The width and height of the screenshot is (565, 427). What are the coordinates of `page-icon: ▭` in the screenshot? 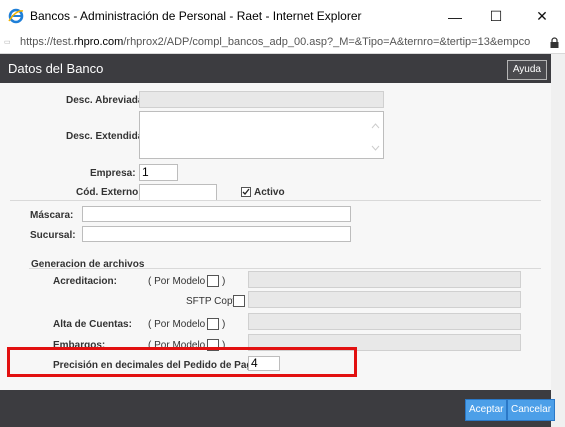 It's located at (7, 42).